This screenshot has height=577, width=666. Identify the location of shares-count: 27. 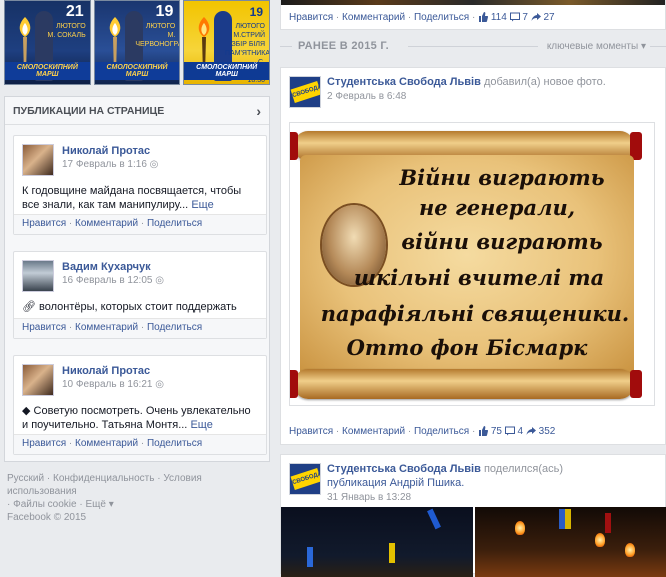
(543, 17).